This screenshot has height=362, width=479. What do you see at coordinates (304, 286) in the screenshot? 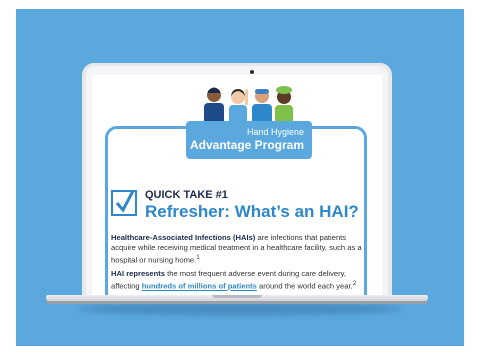
I see `hai-impact-rest: around the world each year.` at bounding box center [304, 286].